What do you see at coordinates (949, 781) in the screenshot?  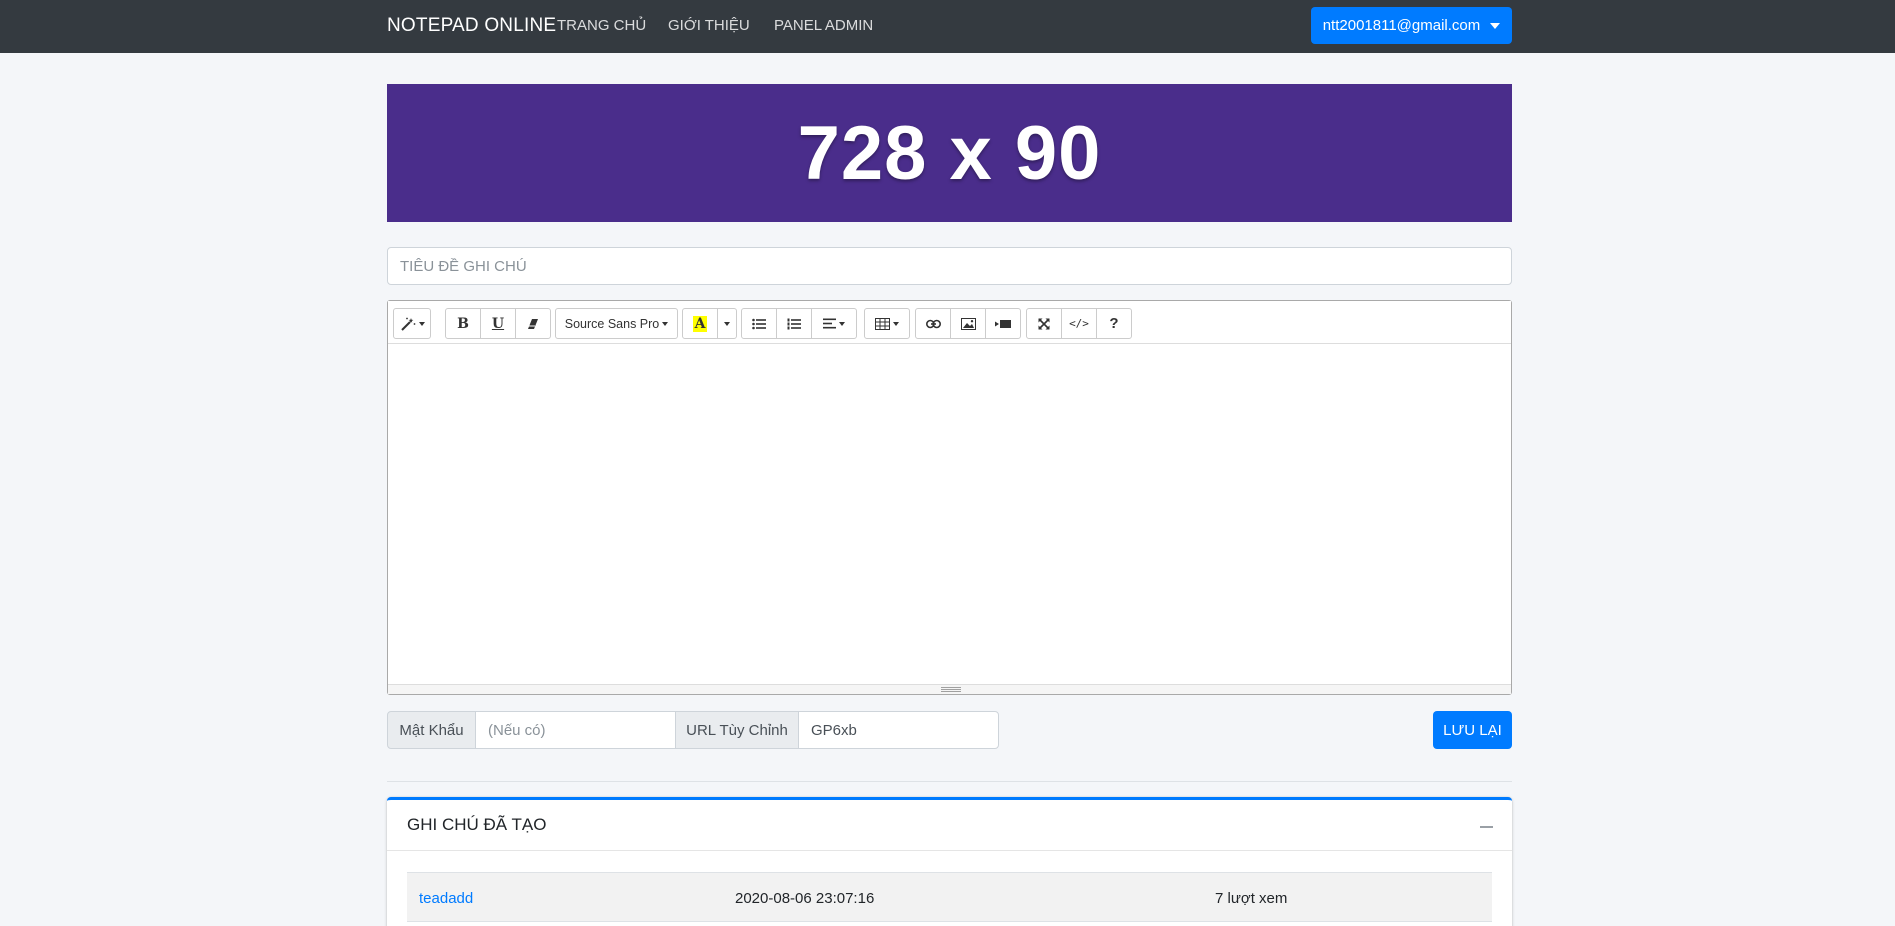 I see `divider` at bounding box center [949, 781].